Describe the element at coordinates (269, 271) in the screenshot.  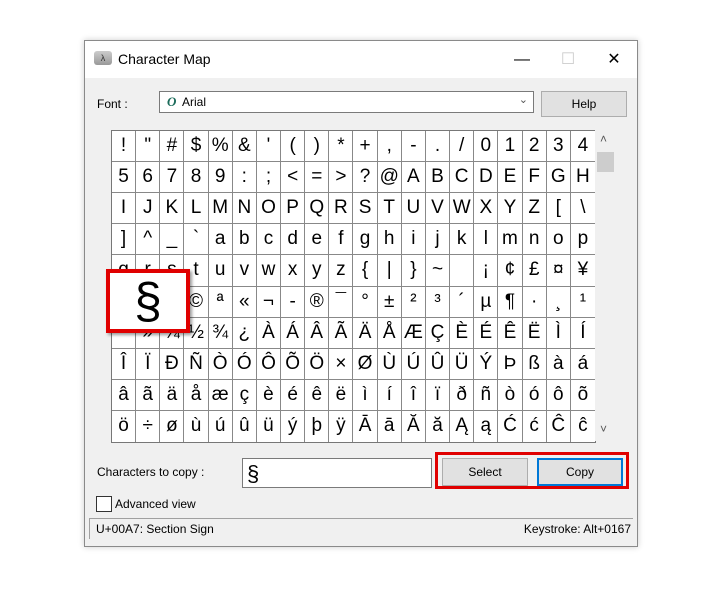
I see `character-cell: w` at that location.